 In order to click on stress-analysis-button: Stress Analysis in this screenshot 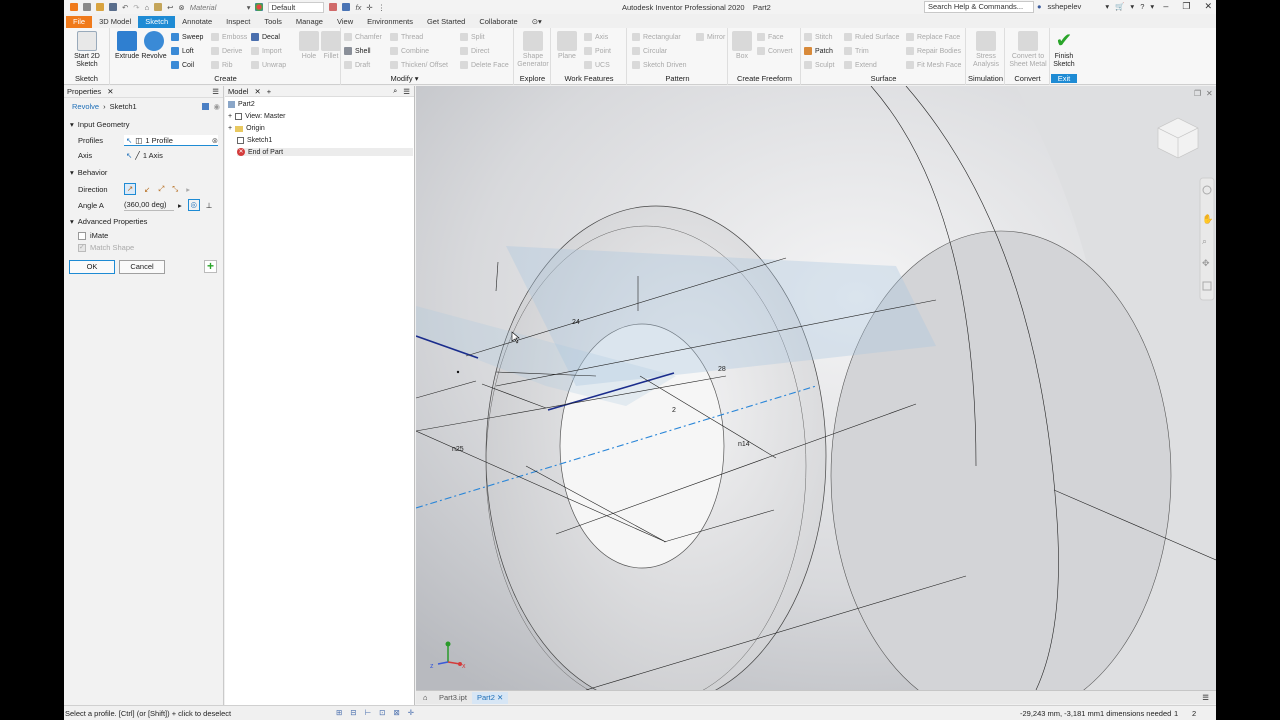, I will do `click(986, 50)`.